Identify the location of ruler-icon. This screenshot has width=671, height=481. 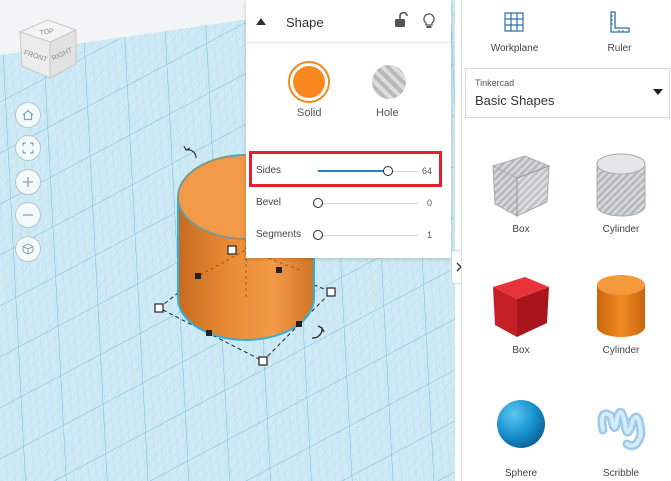
(620, 22).